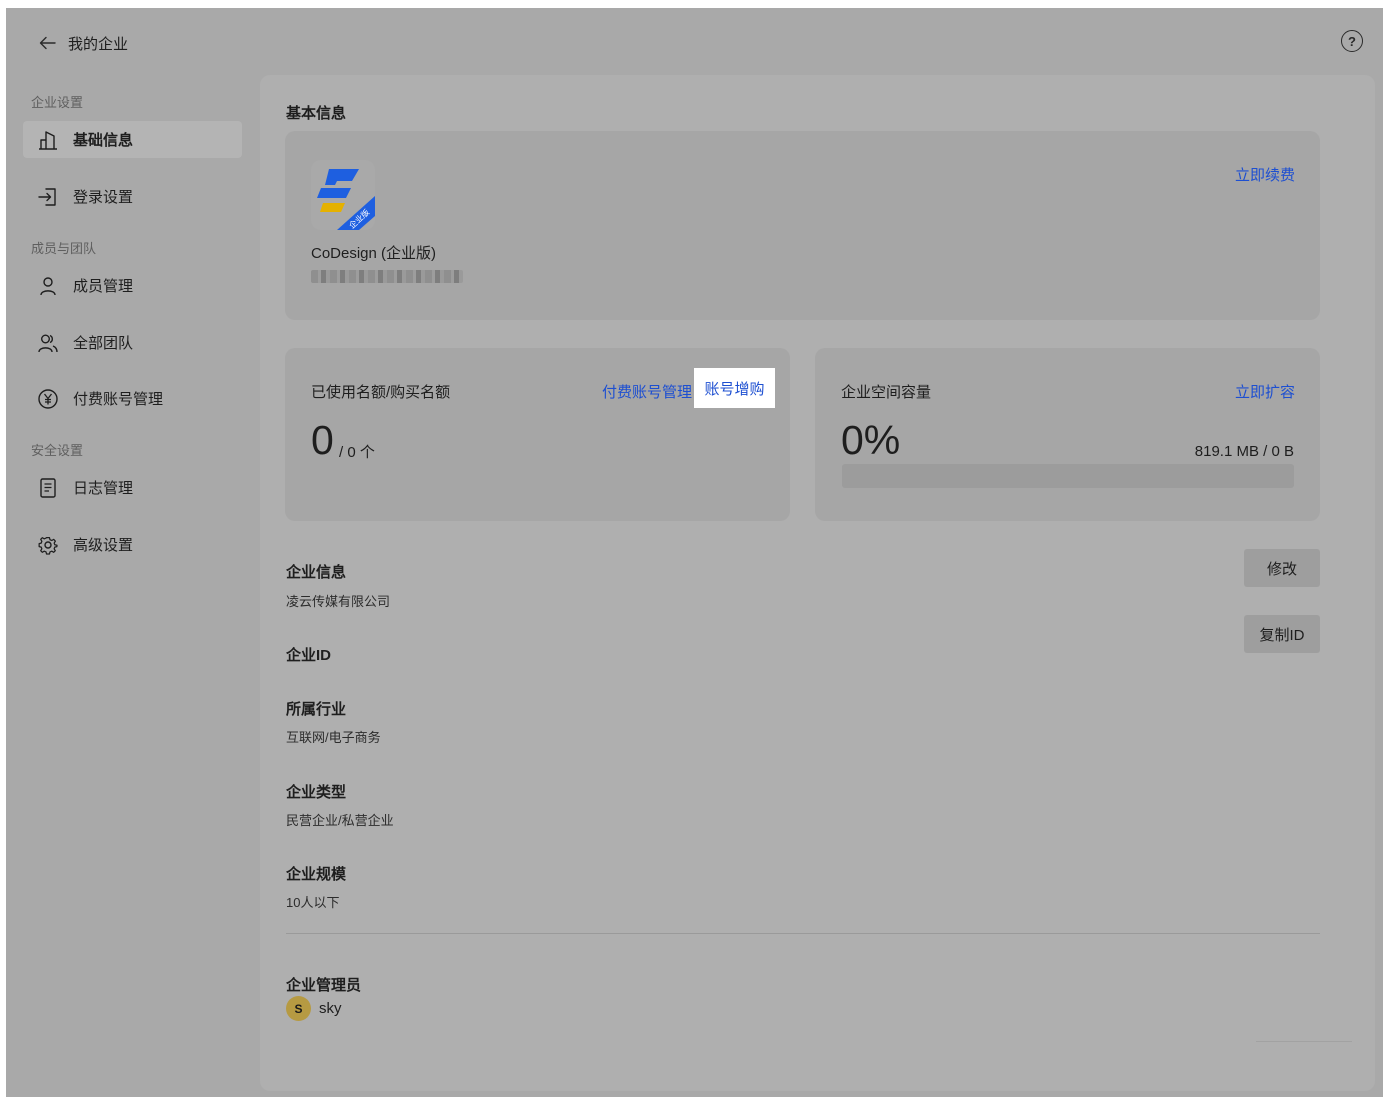 The width and height of the screenshot is (1383, 1097). I want to click on sidebar-item-label: 基础信息, so click(103, 140).